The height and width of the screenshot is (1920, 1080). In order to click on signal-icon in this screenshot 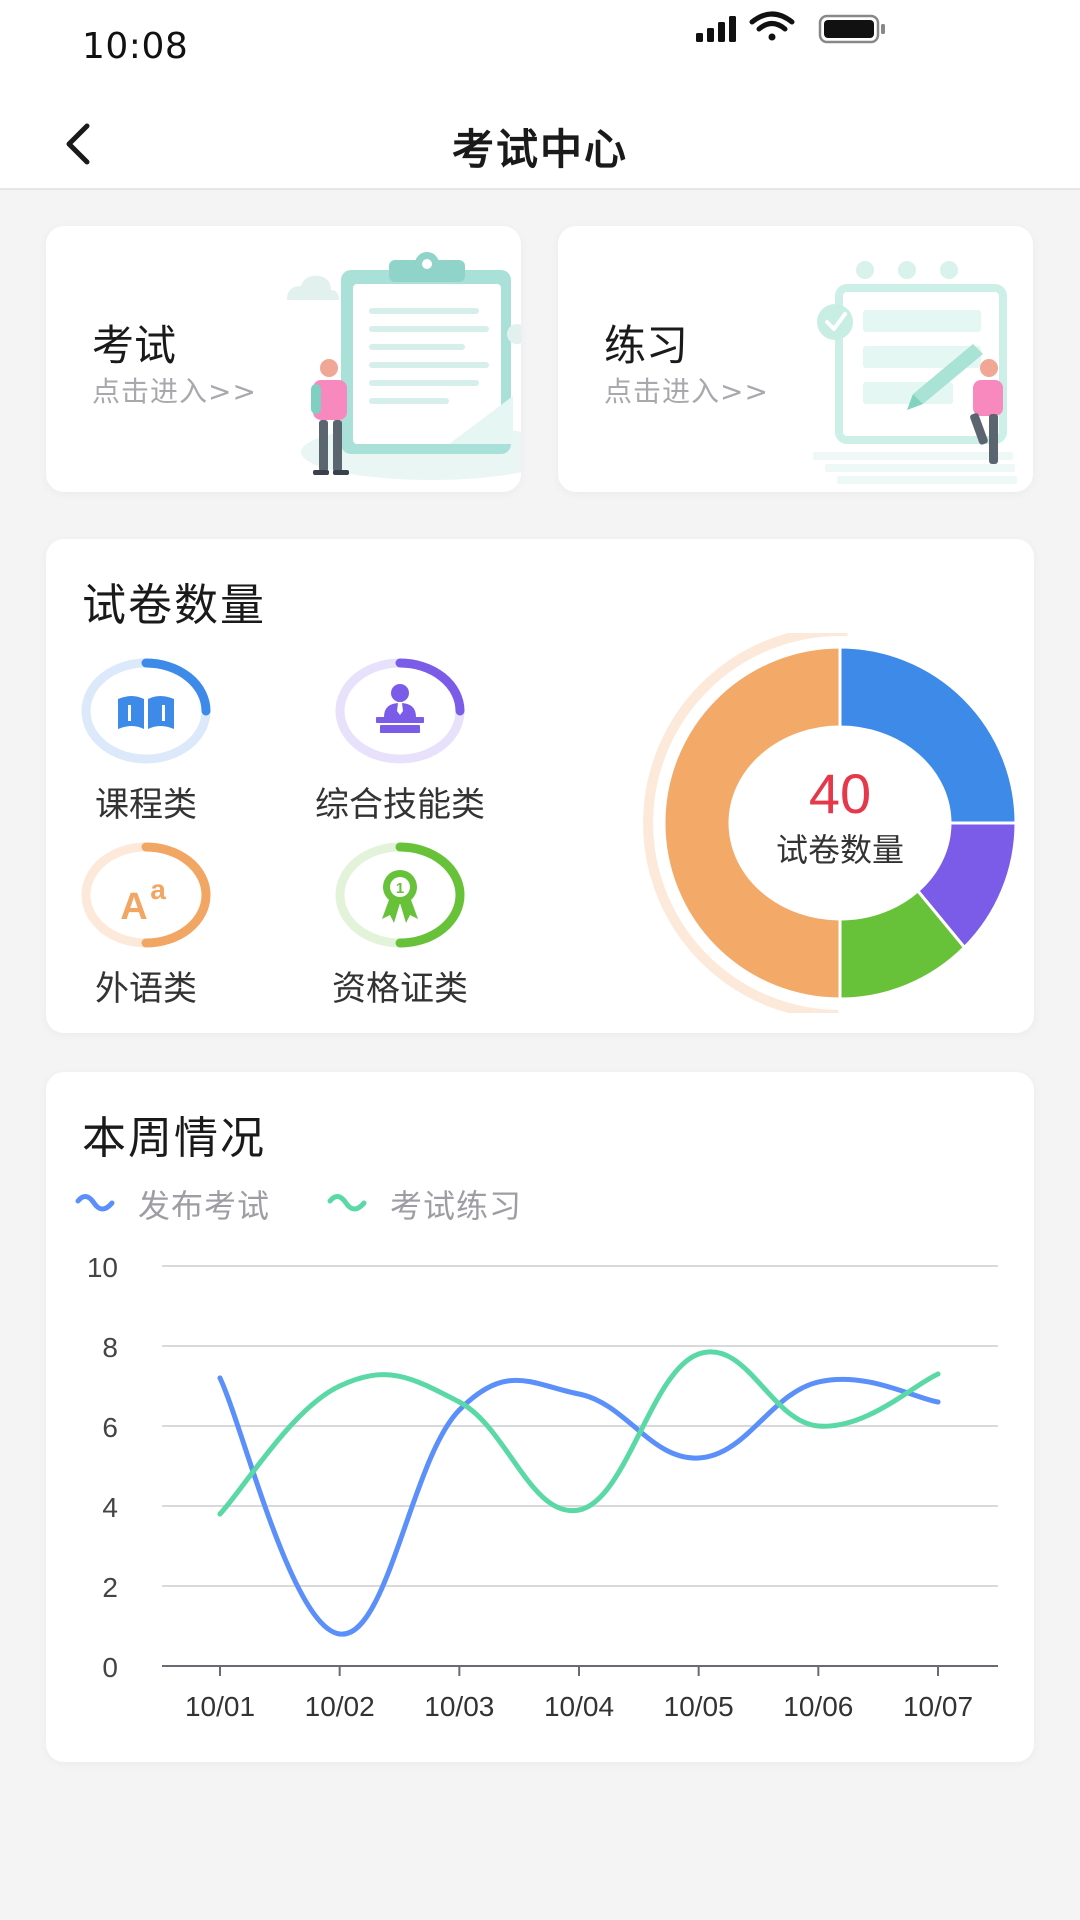, I will do `click(716, 29)`.